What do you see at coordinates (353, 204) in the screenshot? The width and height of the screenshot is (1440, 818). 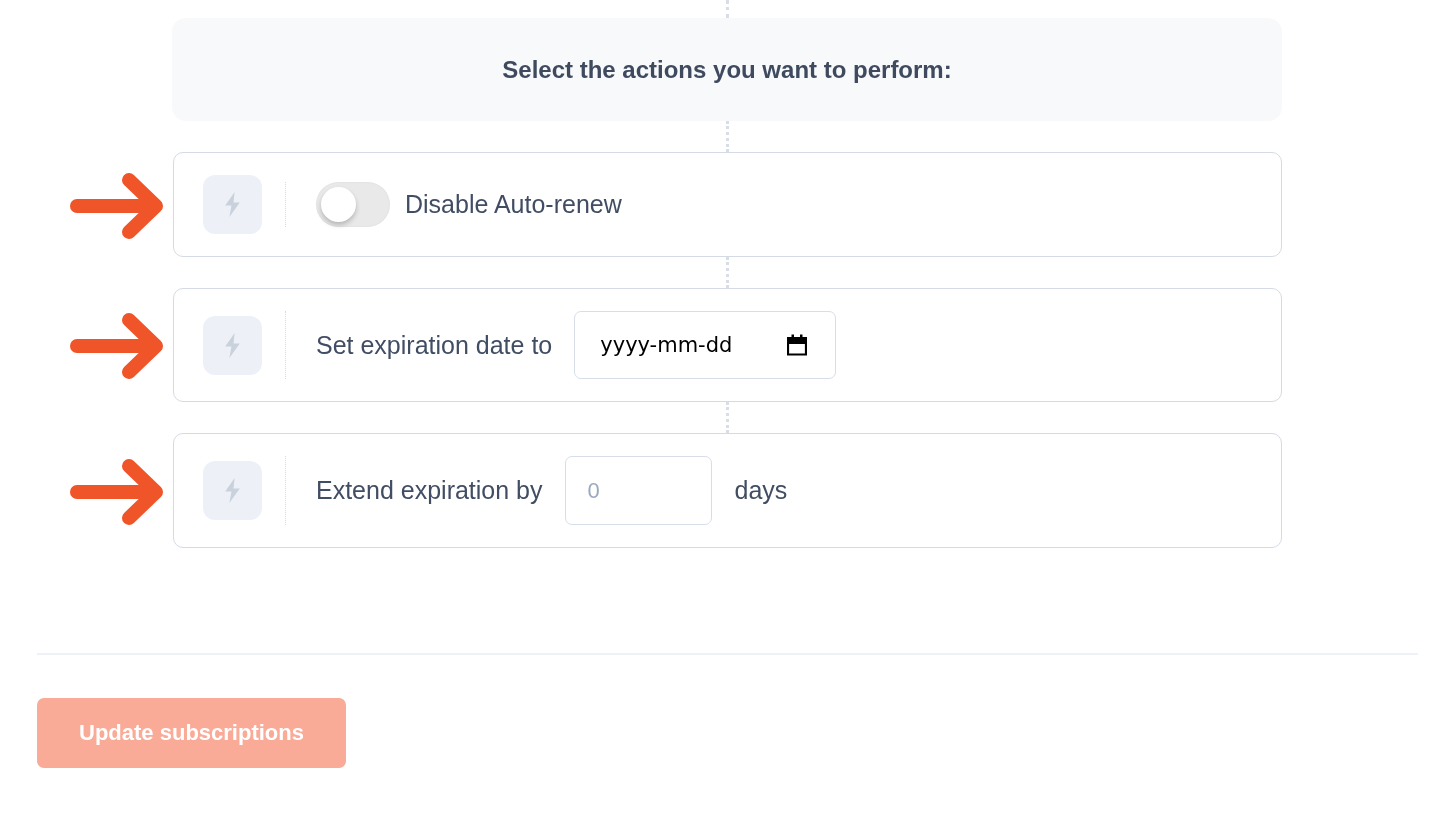 I see `toggle-switch` at bounding box center [353, 204].